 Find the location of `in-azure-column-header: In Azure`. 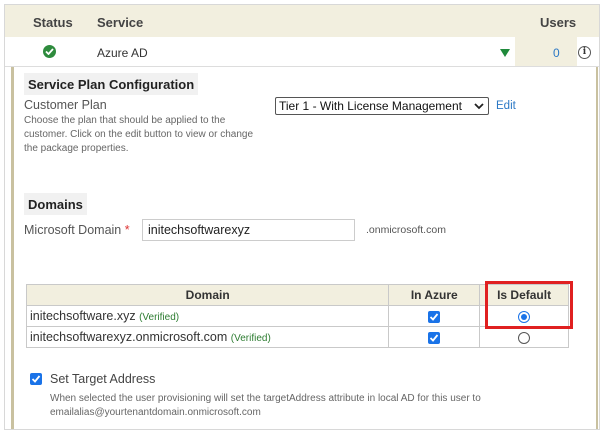

in-azure-column-header: In Azure is located at coordinates (434, 295).